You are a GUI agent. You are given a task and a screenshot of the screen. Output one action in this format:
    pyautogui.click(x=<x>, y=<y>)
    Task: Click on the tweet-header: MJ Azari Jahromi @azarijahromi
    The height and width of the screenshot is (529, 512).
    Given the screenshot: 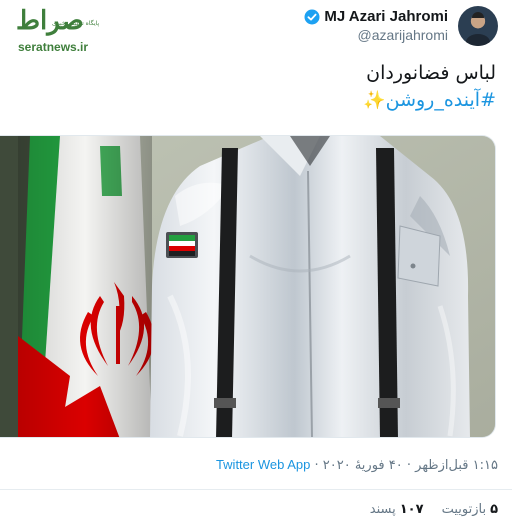 What is the action you would take?
    pyautogui.click(x=401, y=26)
    